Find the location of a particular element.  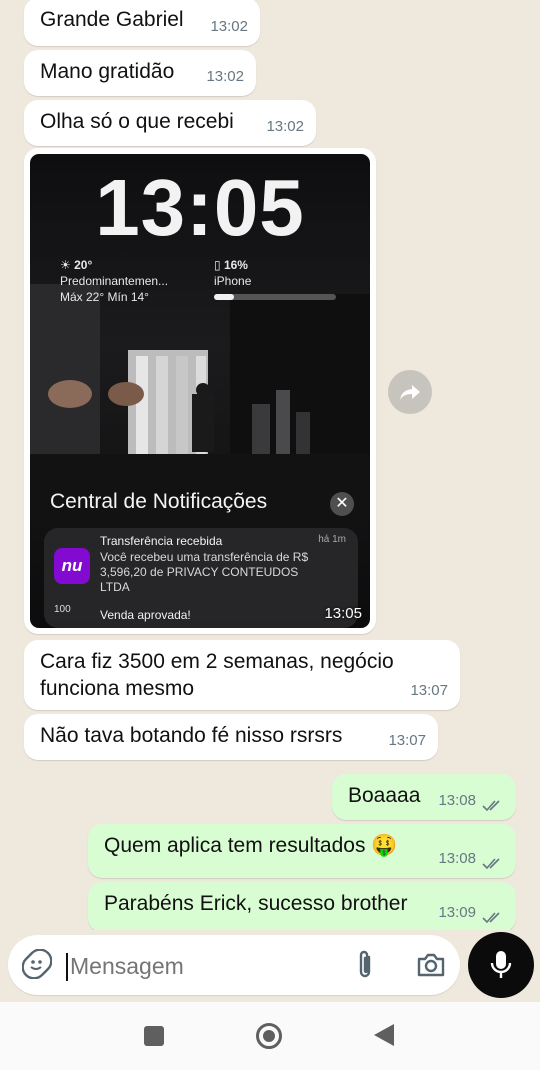

home-circle-icon is located at coordinates (269, 1036).